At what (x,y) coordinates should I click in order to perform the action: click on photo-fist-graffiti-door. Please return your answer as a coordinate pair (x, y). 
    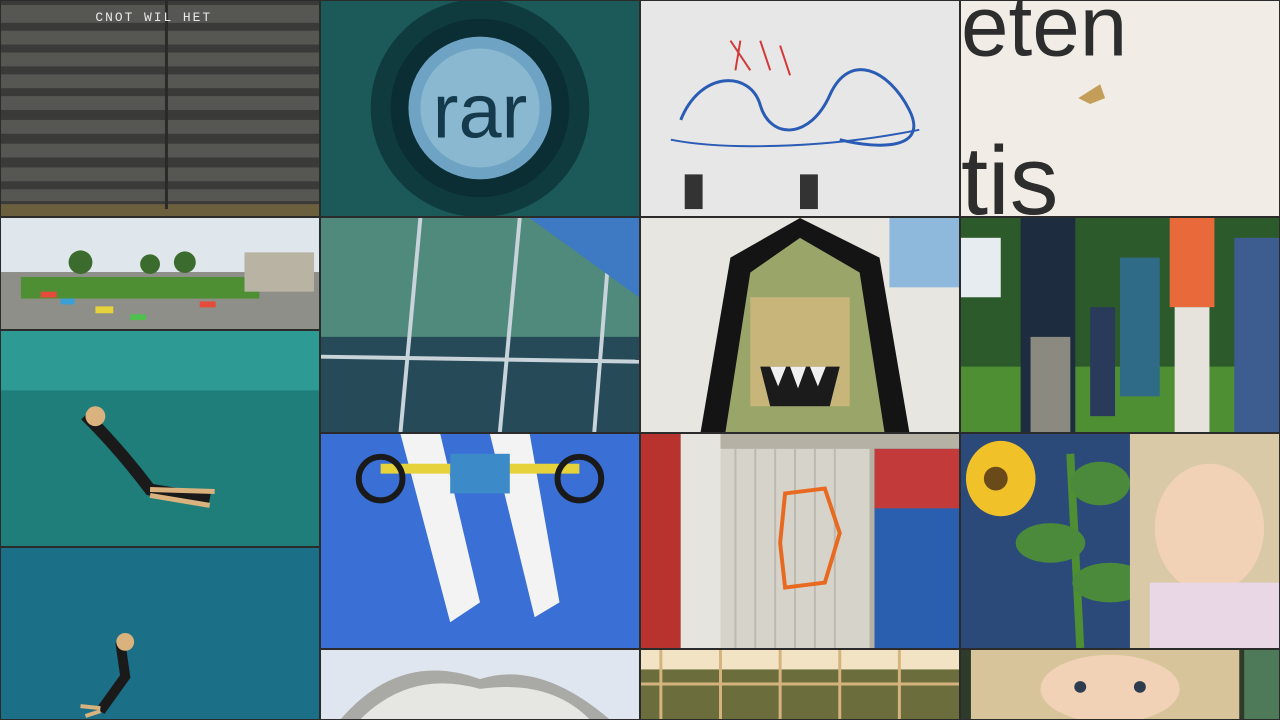
    Looking at the image, I should click on (800, 541).